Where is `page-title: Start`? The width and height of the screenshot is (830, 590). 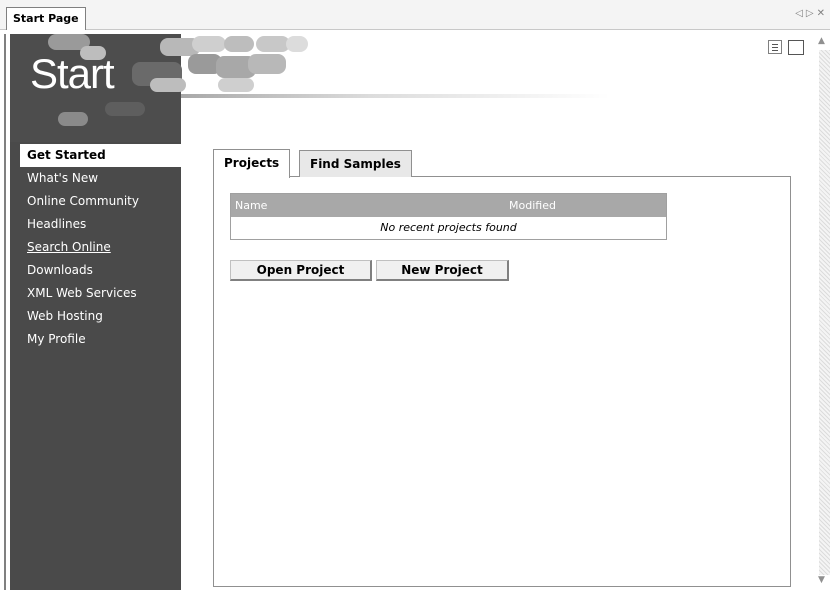
page-title: Start is located at coordinates (72, 73).